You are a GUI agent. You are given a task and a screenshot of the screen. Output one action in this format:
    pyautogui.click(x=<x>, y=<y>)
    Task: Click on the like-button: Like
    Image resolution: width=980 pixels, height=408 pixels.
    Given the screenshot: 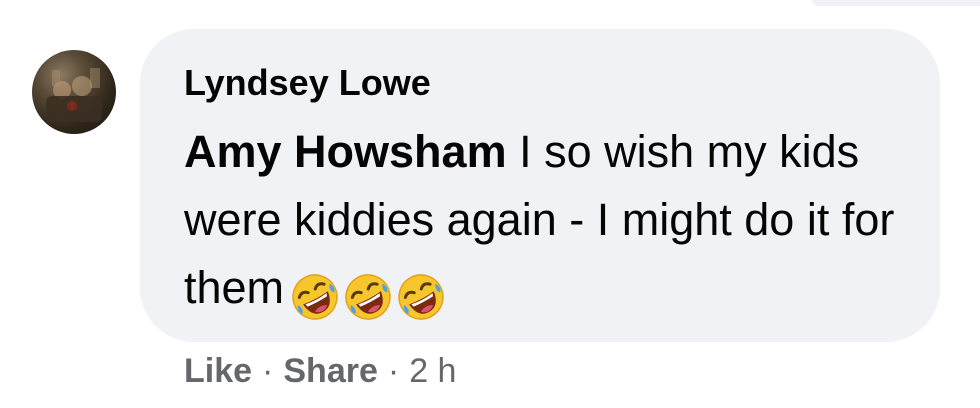 What is the action you would take?
    pyautogui.click(x=218, y=371)
    